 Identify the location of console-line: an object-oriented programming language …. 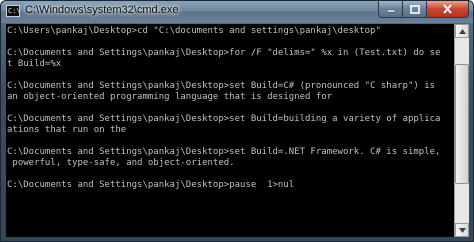
(170, 97).